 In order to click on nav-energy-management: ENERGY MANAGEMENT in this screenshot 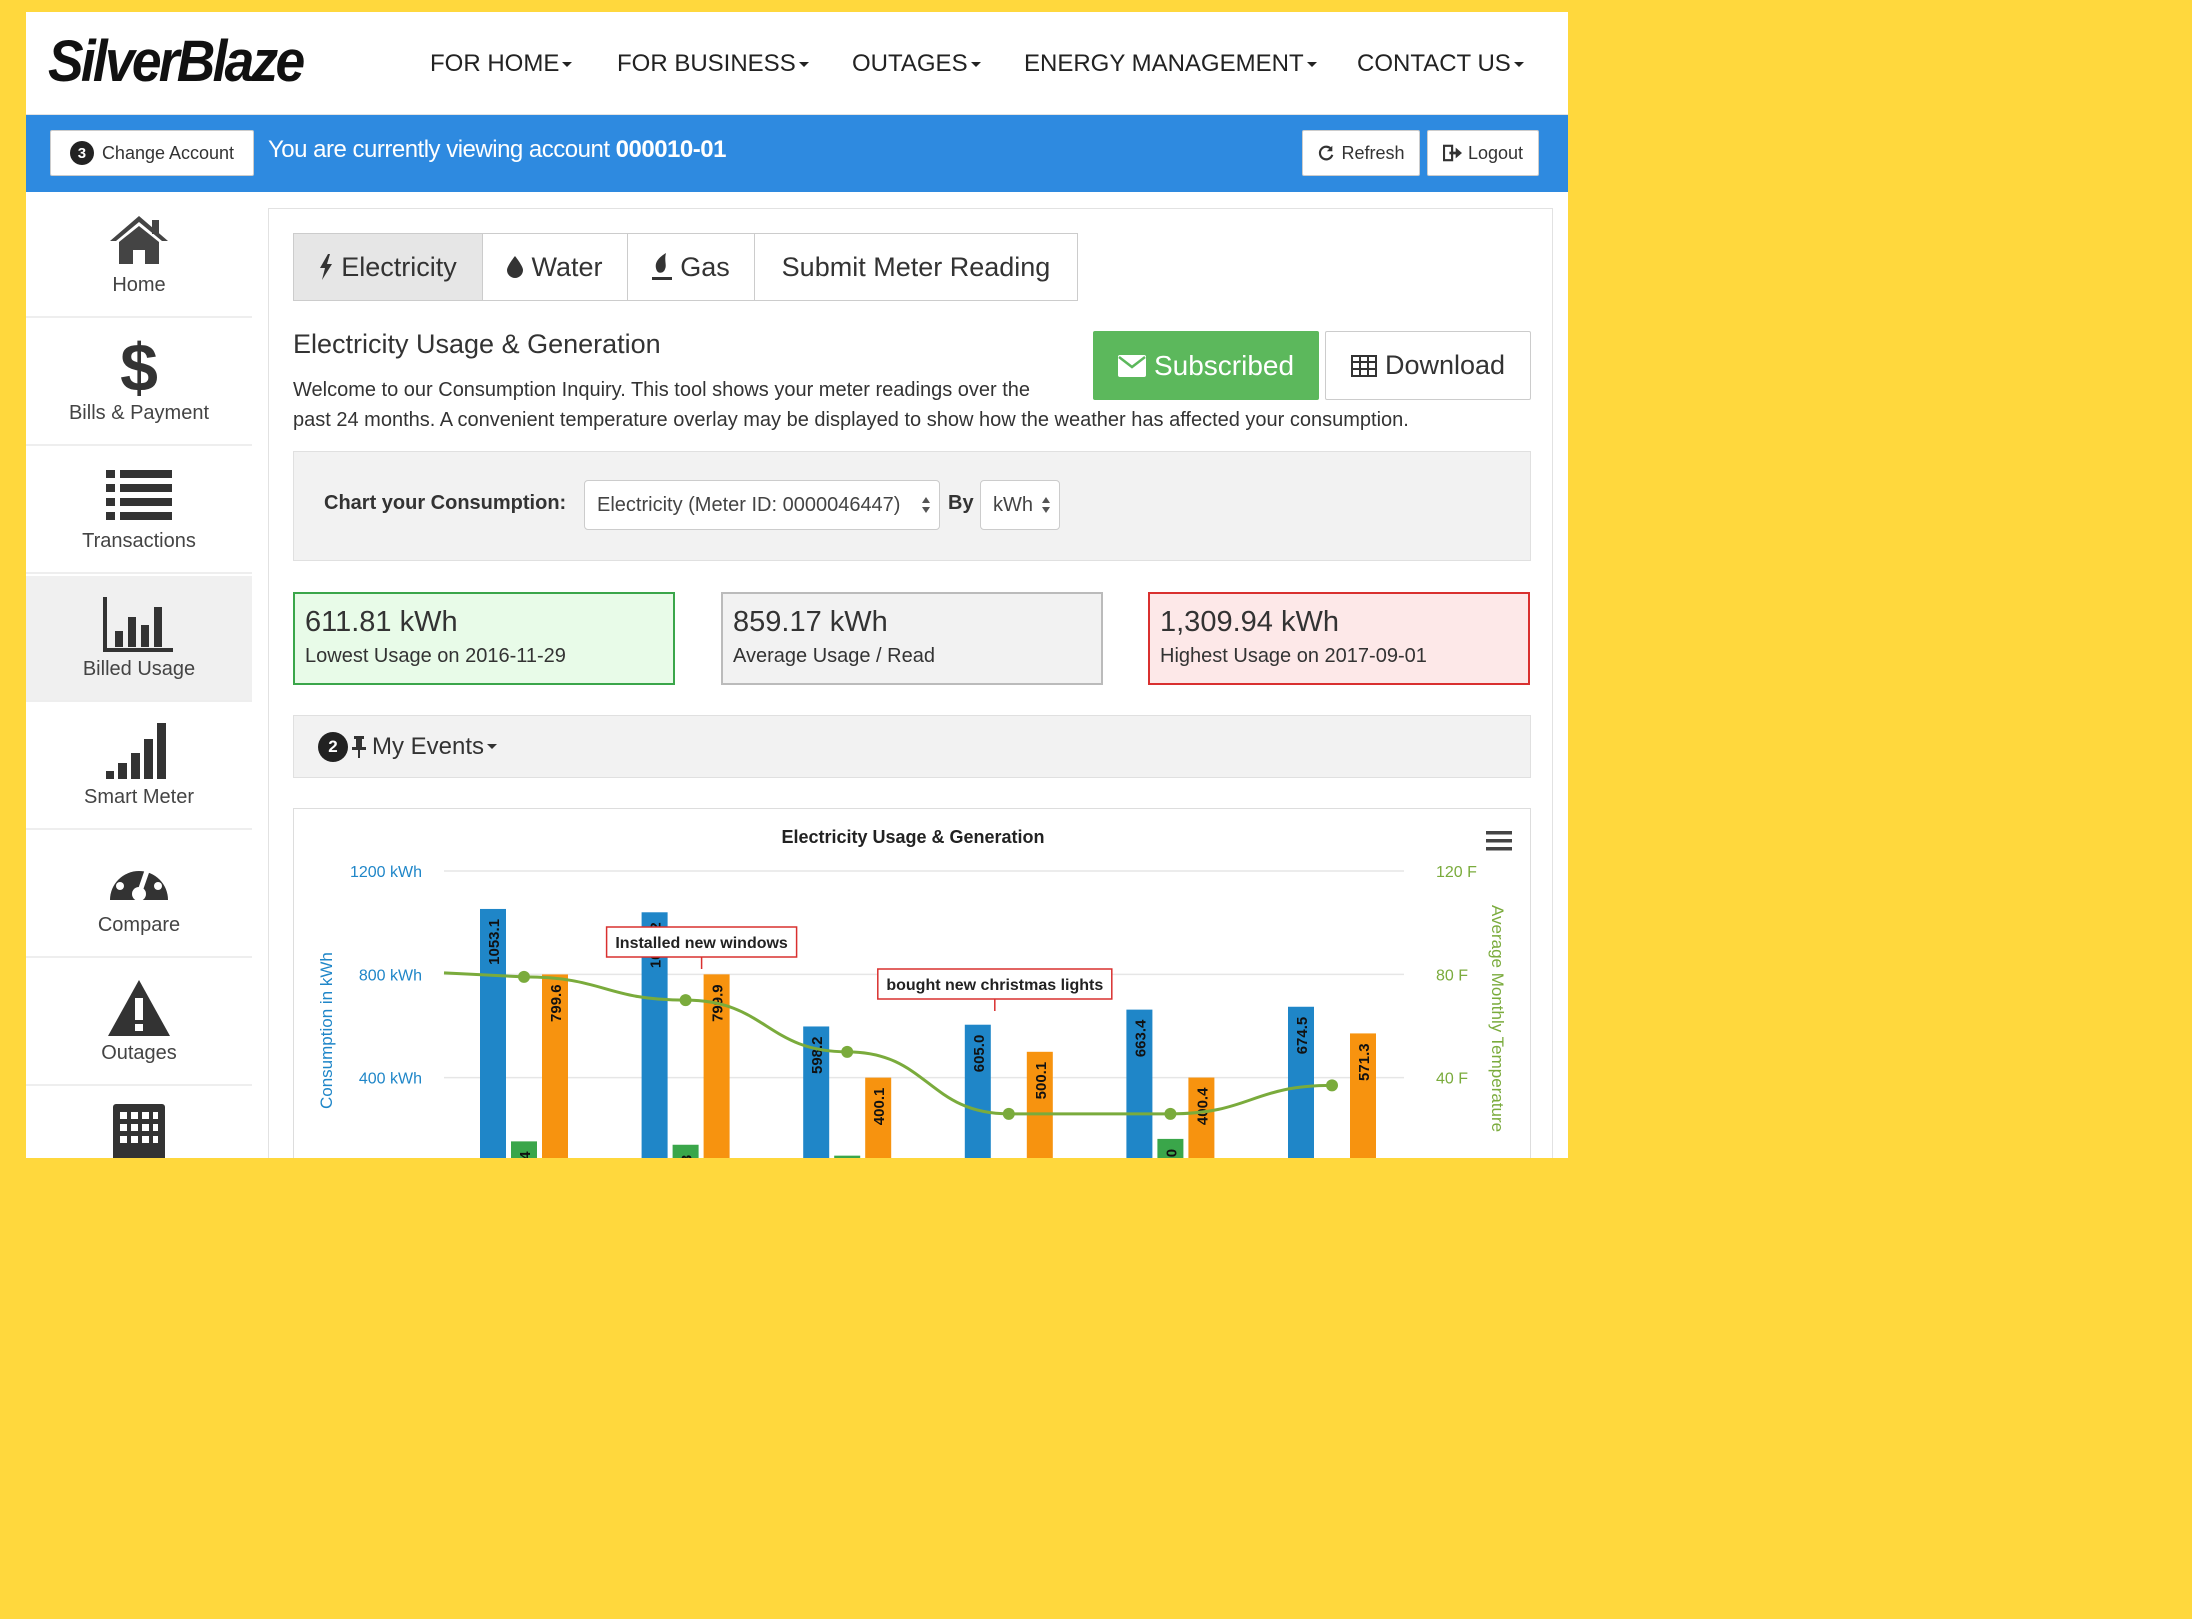, I will do `click(1170, 64)`.